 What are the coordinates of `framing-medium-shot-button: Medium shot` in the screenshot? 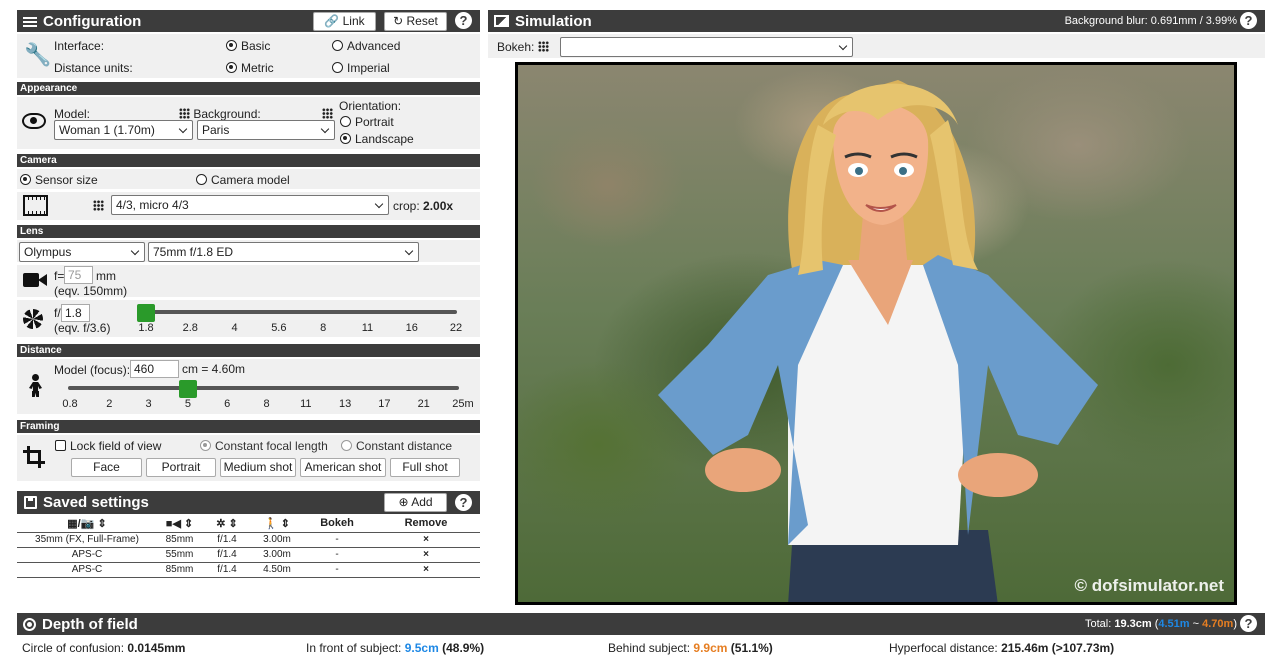 It's located at (258, 467).